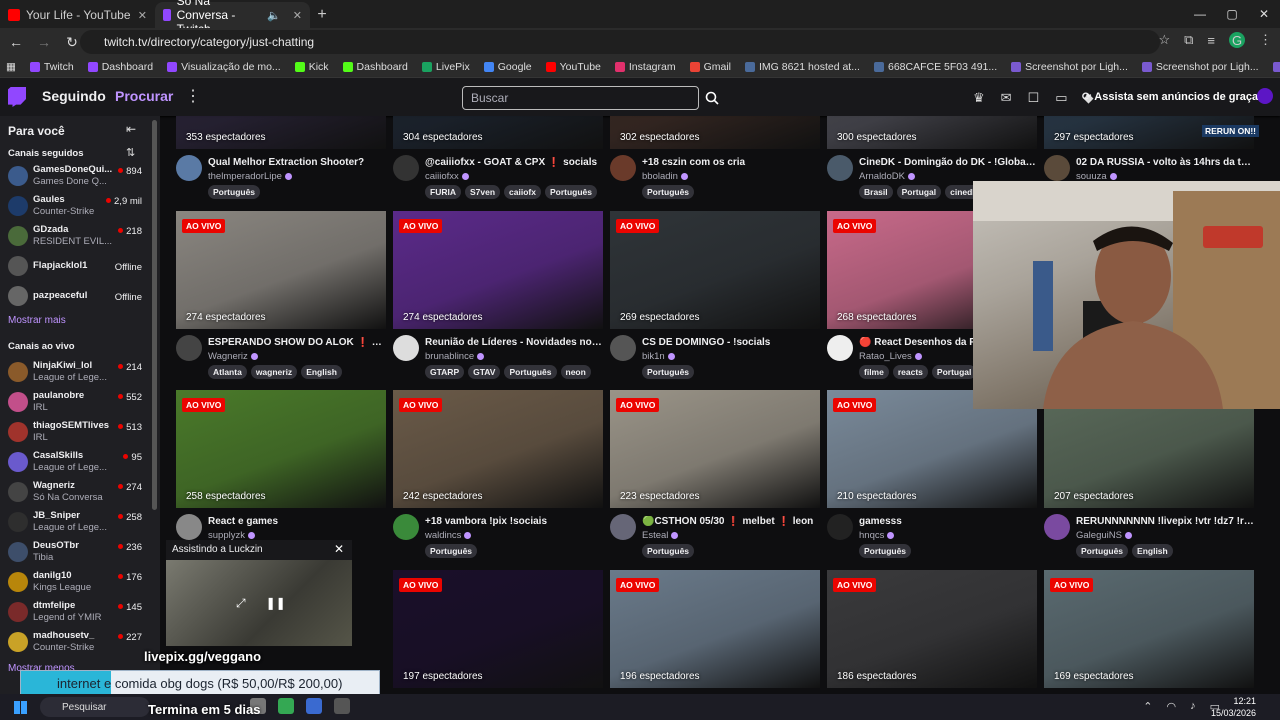  Describe the element at coordinates (276, 603) in the screenshot. I see `pause-icon: ❚❚` at that location.